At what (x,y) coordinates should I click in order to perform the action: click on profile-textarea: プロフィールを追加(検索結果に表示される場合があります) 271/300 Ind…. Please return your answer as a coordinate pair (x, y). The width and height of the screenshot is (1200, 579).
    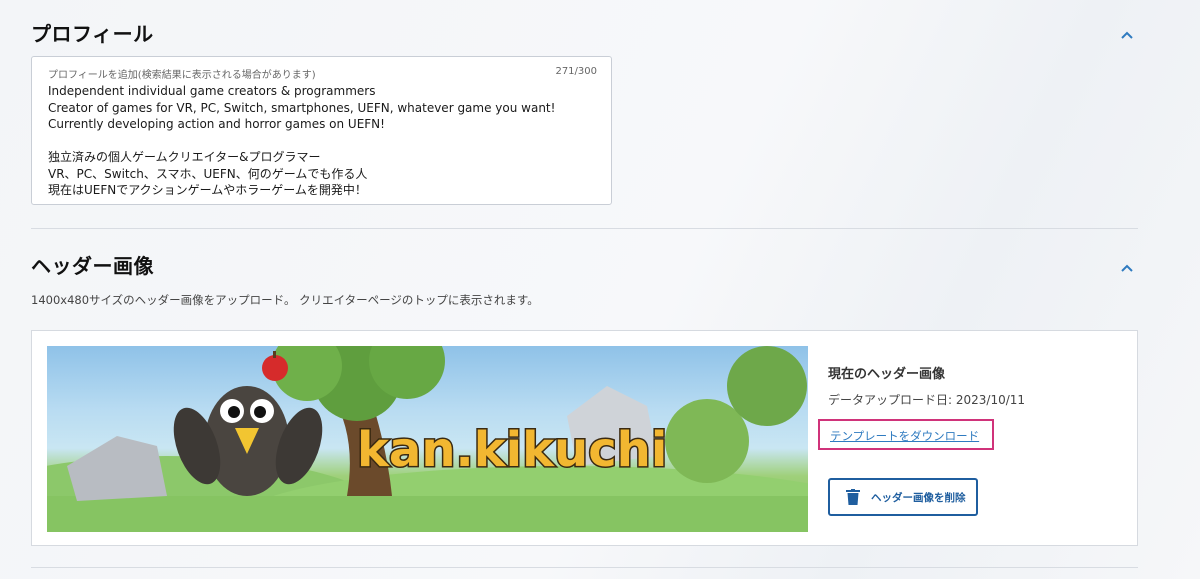
    Looking at the image, I should click on (321, 130).